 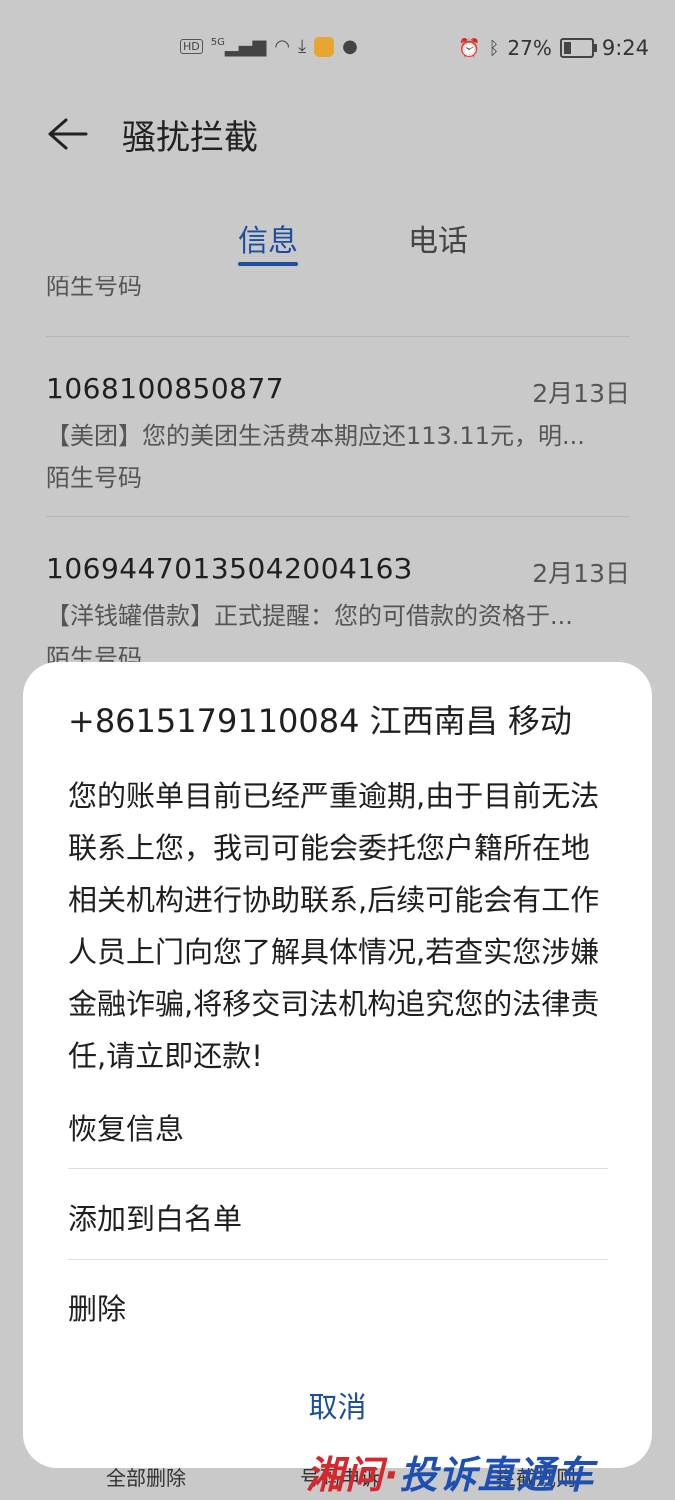 What do you see at coordinates (269, 46) in the screenshot?
I see `status-icons-left: HD 5G▂▄▆ ◠ ⤓ ●` at bounding box center [269, 46].